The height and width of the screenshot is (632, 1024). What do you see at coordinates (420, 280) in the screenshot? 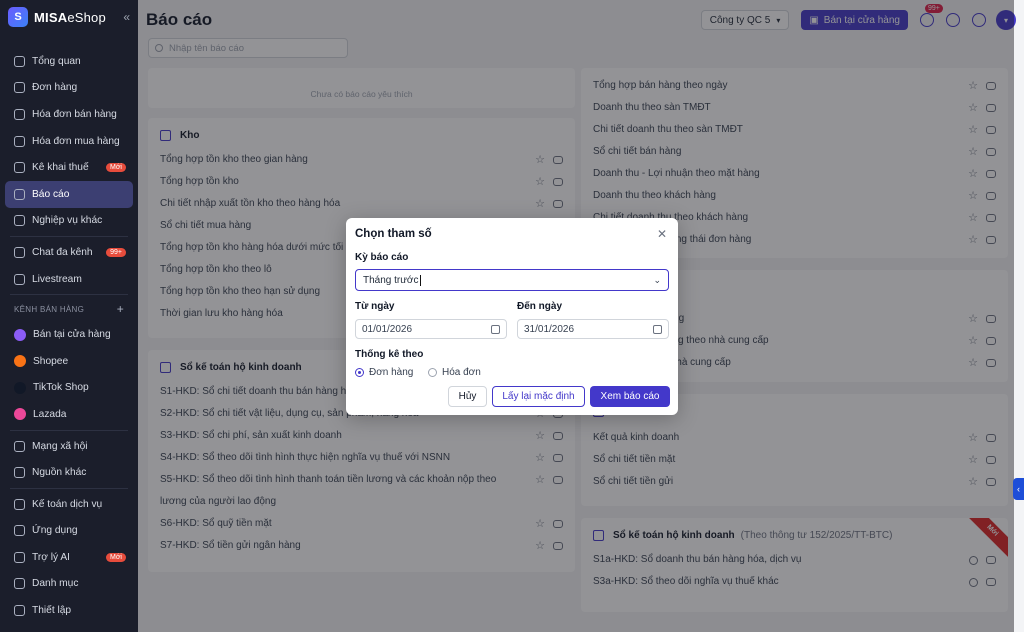
I see `text-cursor` at bounding box center [420, 280].